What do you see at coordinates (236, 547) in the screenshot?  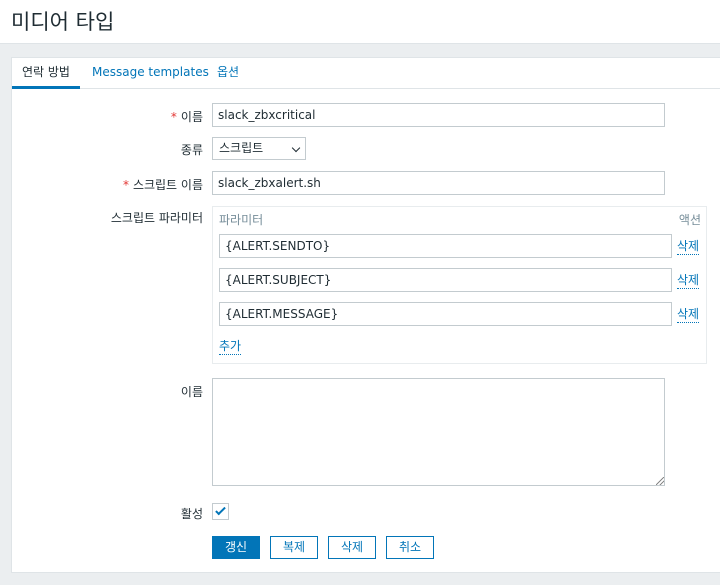 I see `update-button: 갱신` at bounding box center [236, 547].